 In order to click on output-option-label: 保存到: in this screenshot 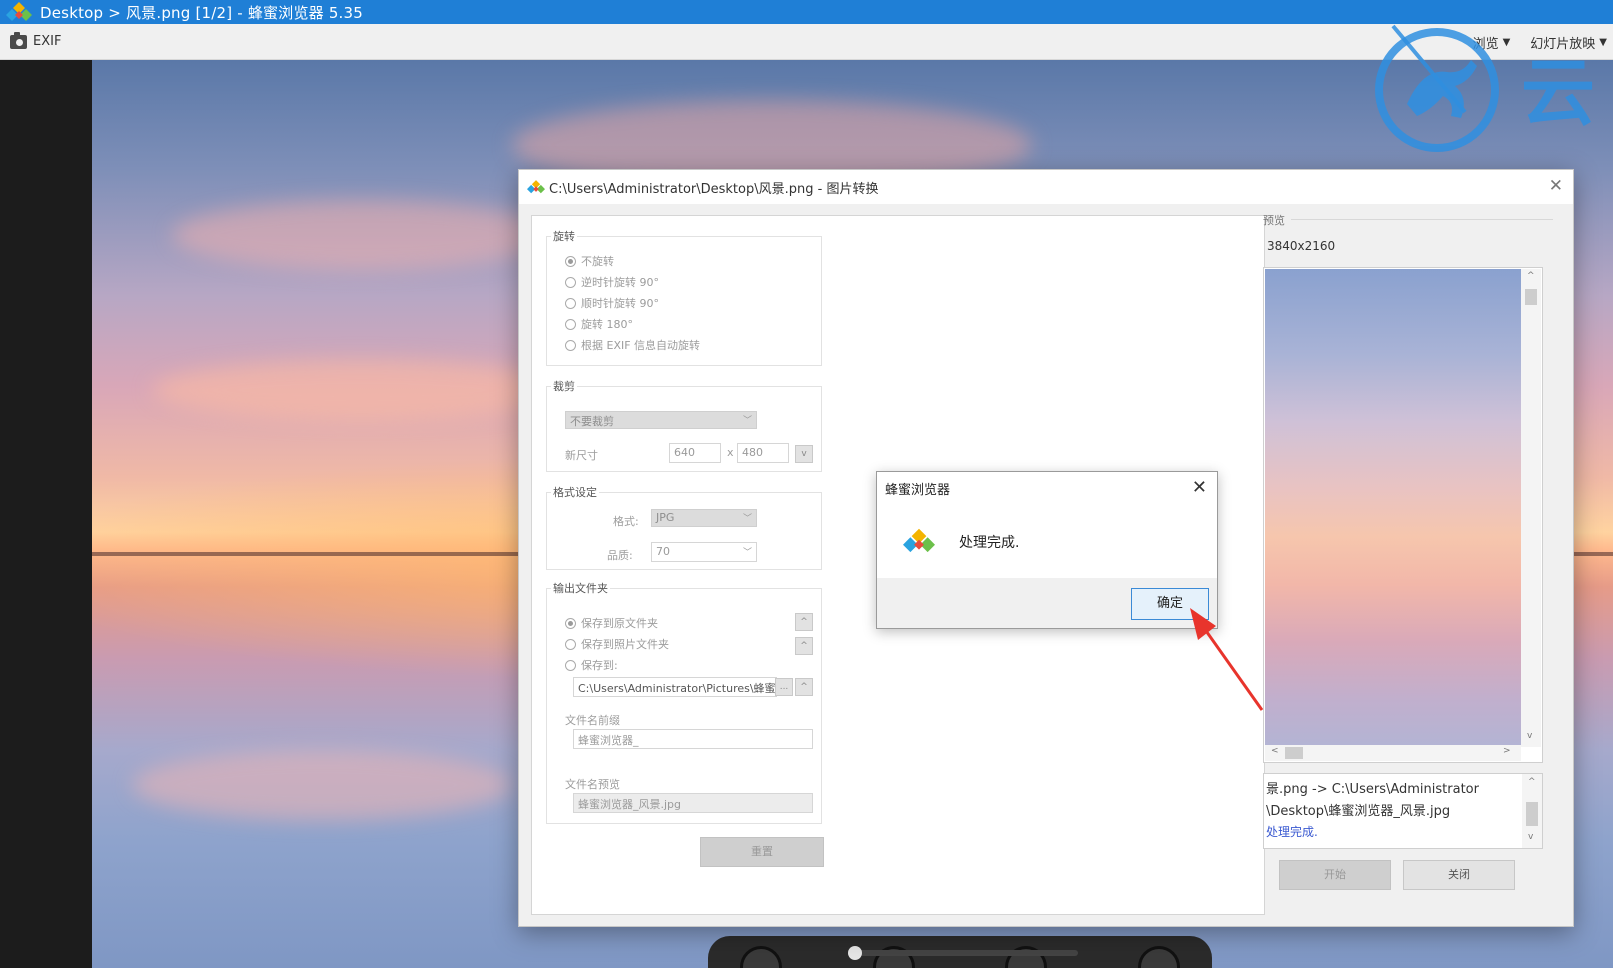, I will do `click(599, 665)`.